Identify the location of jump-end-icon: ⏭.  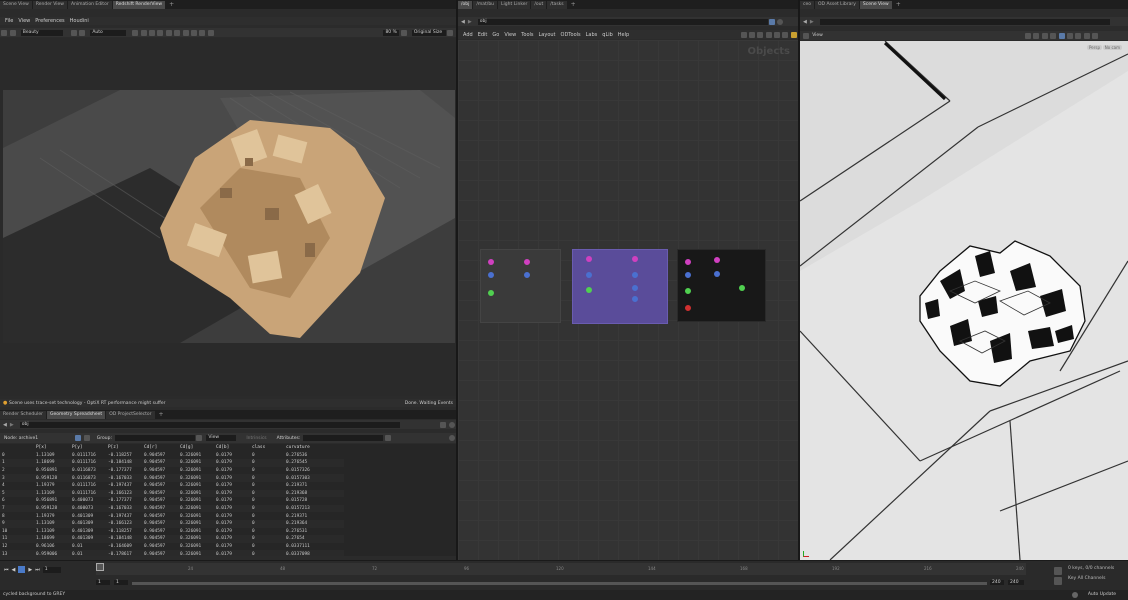
(37, 570).